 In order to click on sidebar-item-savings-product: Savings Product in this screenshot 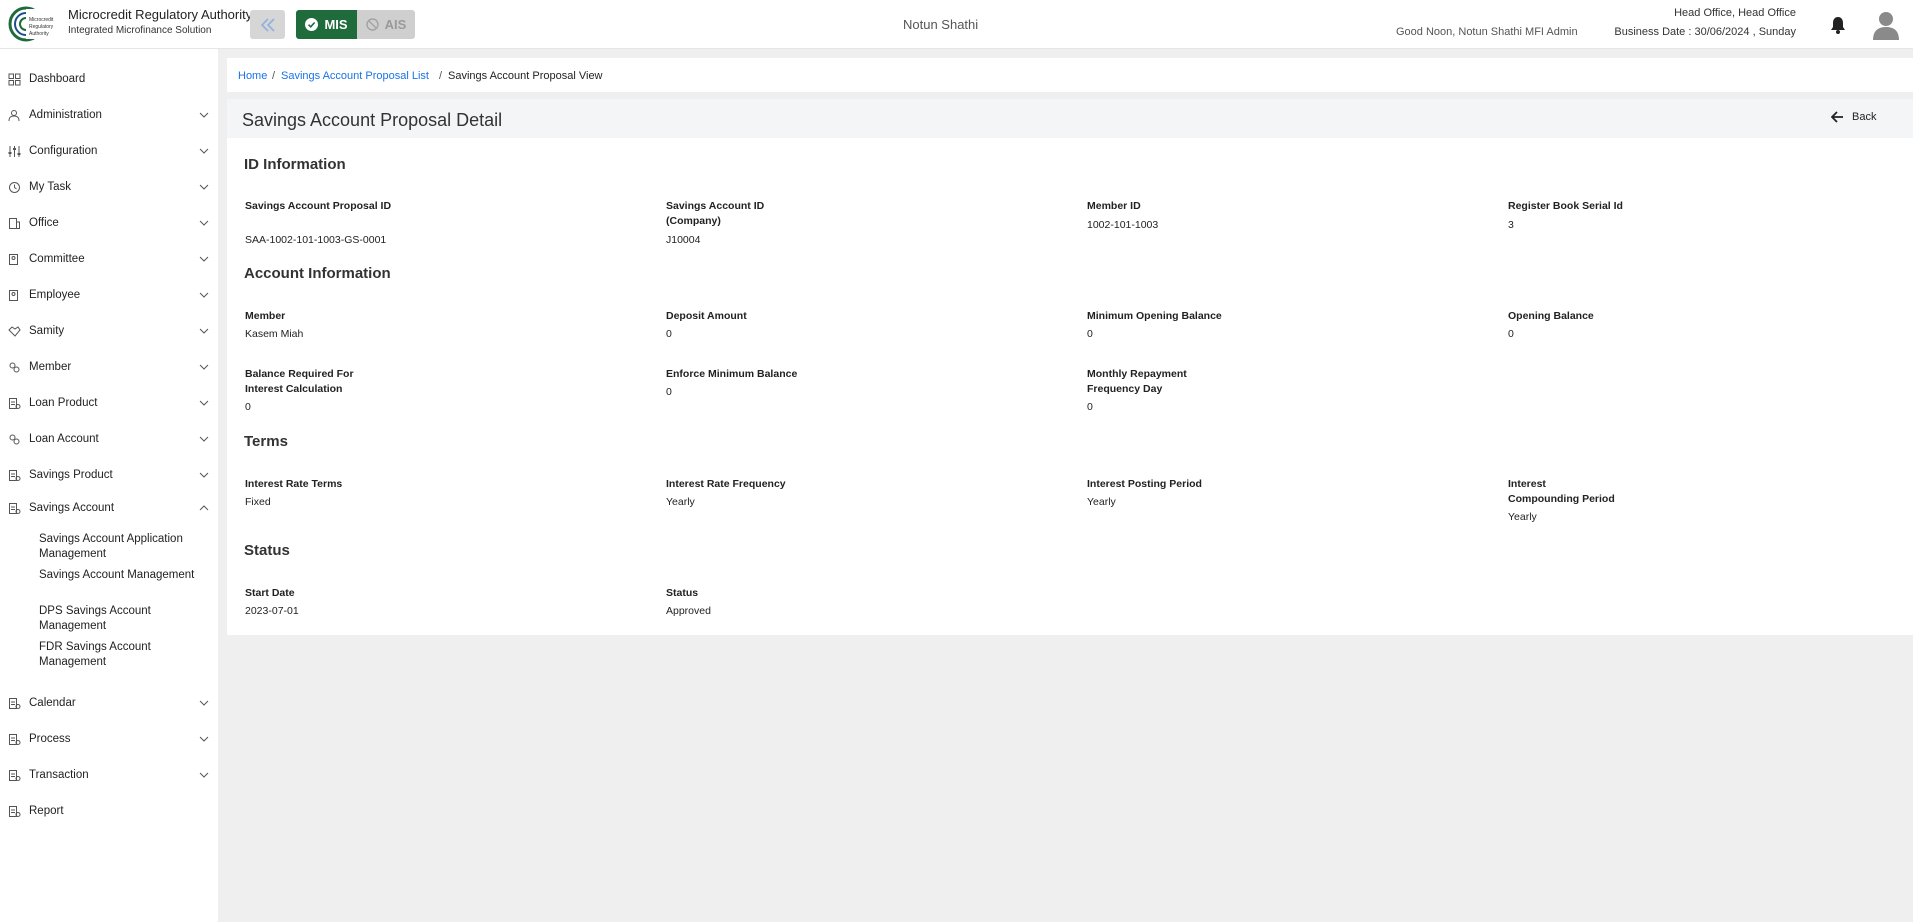, I will do `click(109, 475)`.